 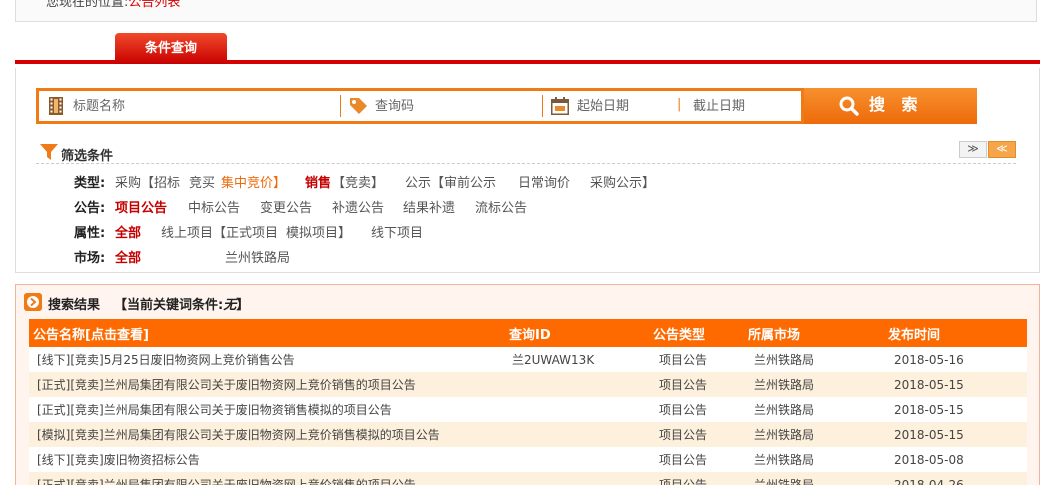 What do you see at coordinates (973, 149) in the screenshot?
I see `expand-toggle: ≫` at bounding box center [973, 149].